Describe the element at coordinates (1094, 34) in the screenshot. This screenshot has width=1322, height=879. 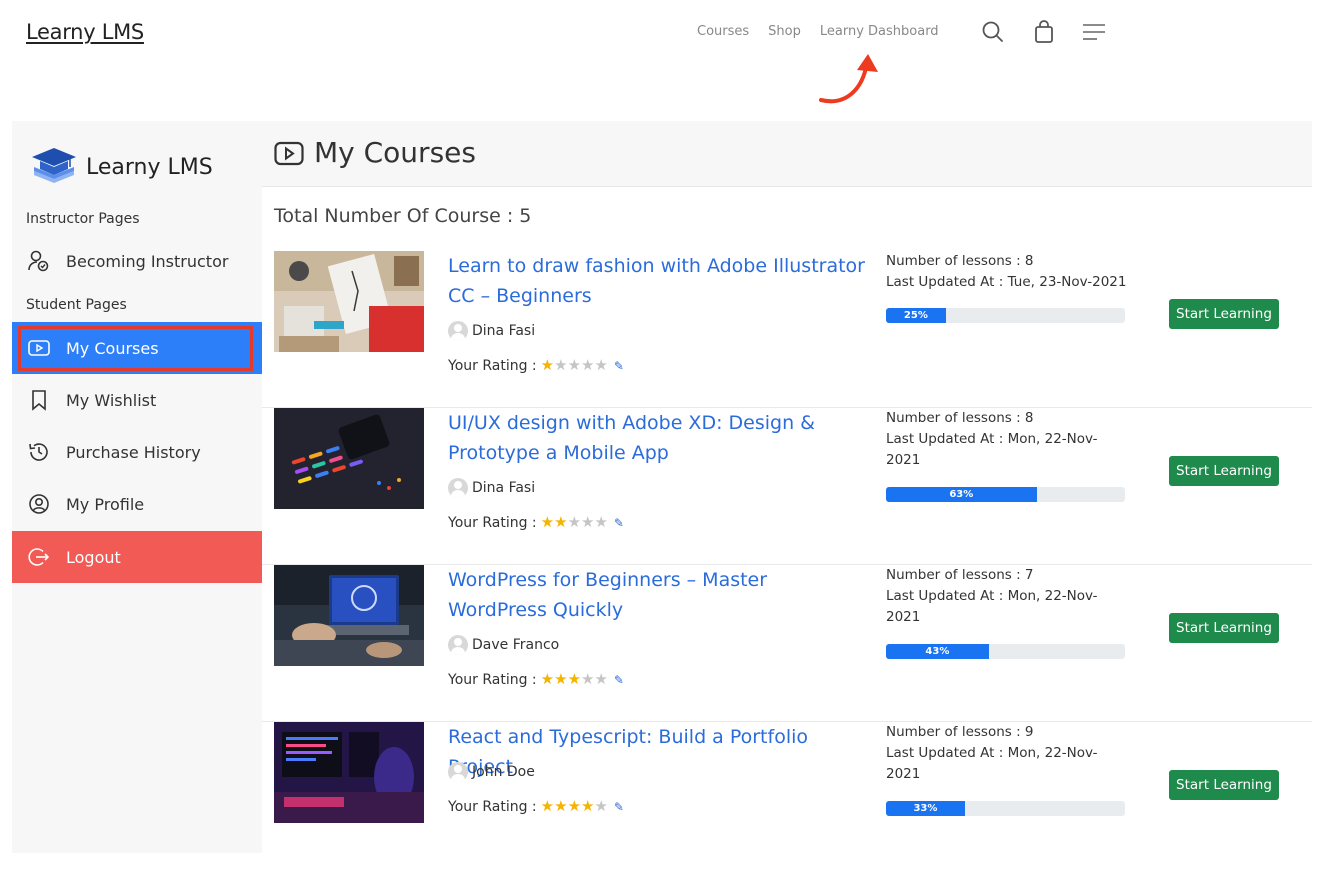
I see `hamburger-menu-icon` at that location.